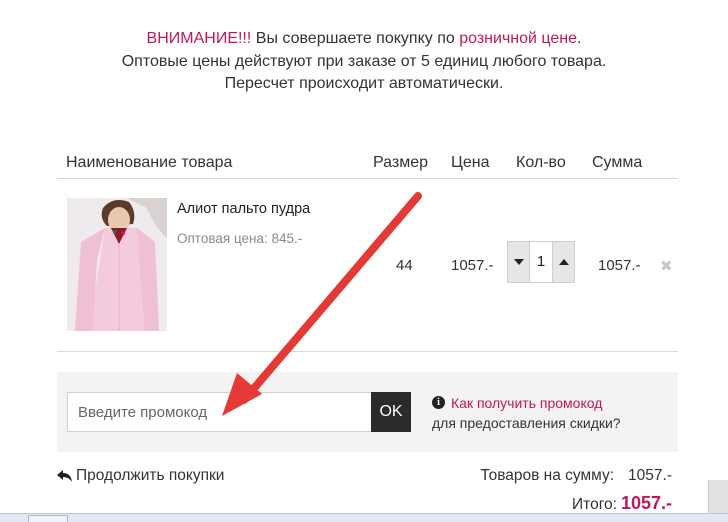 The image size is (728, 522). What do you see at coordinates (470, 162) in the screenshot?
I see `column-header-price: Цена` at bounding box center [470, 162].